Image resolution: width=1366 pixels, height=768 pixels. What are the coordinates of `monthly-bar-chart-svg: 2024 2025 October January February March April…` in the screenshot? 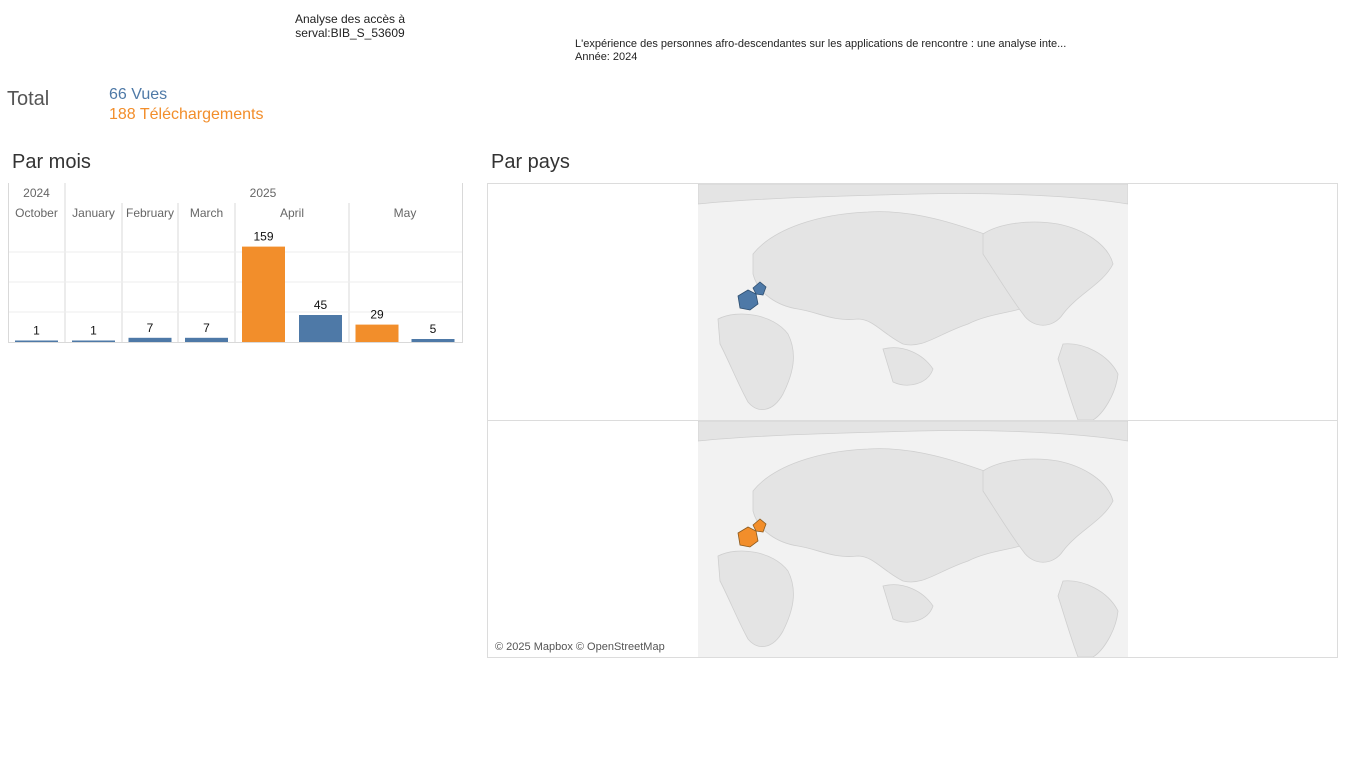 It's located at (235, 263).